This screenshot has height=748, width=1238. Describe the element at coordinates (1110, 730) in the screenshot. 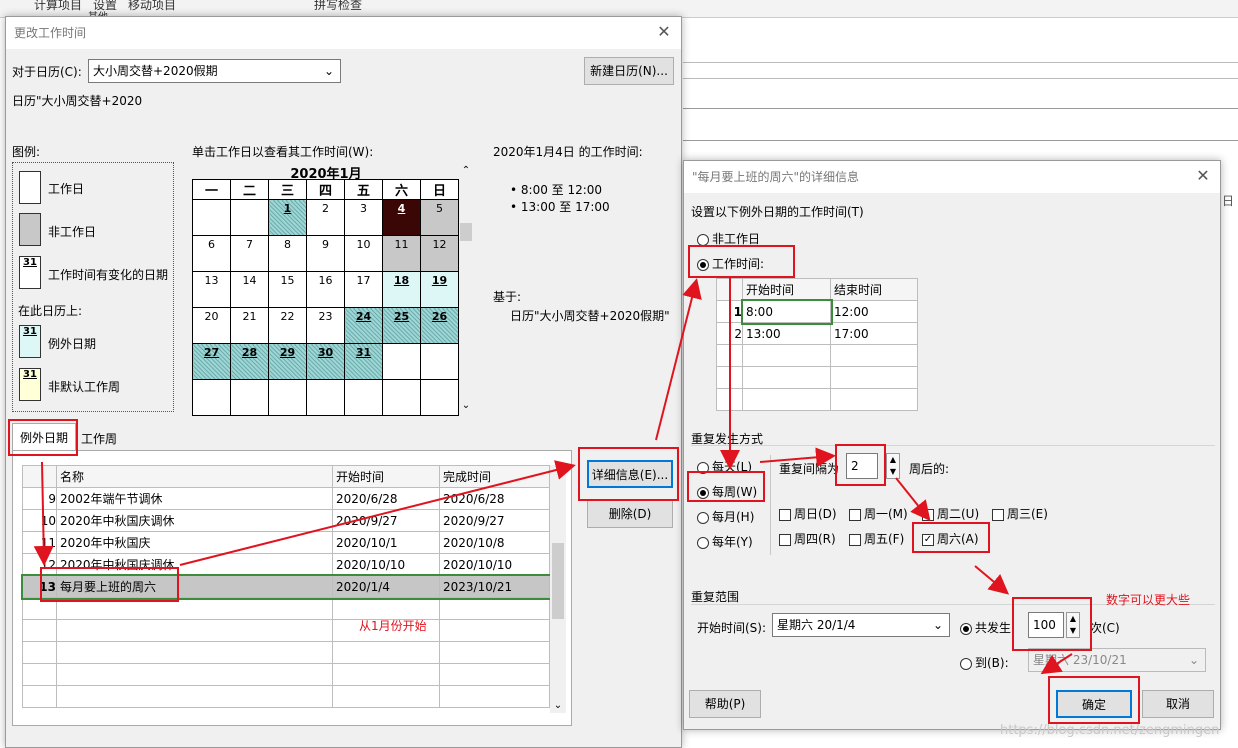

I see `watermark: https://blog.csdn.net/zengmingen` at that location.